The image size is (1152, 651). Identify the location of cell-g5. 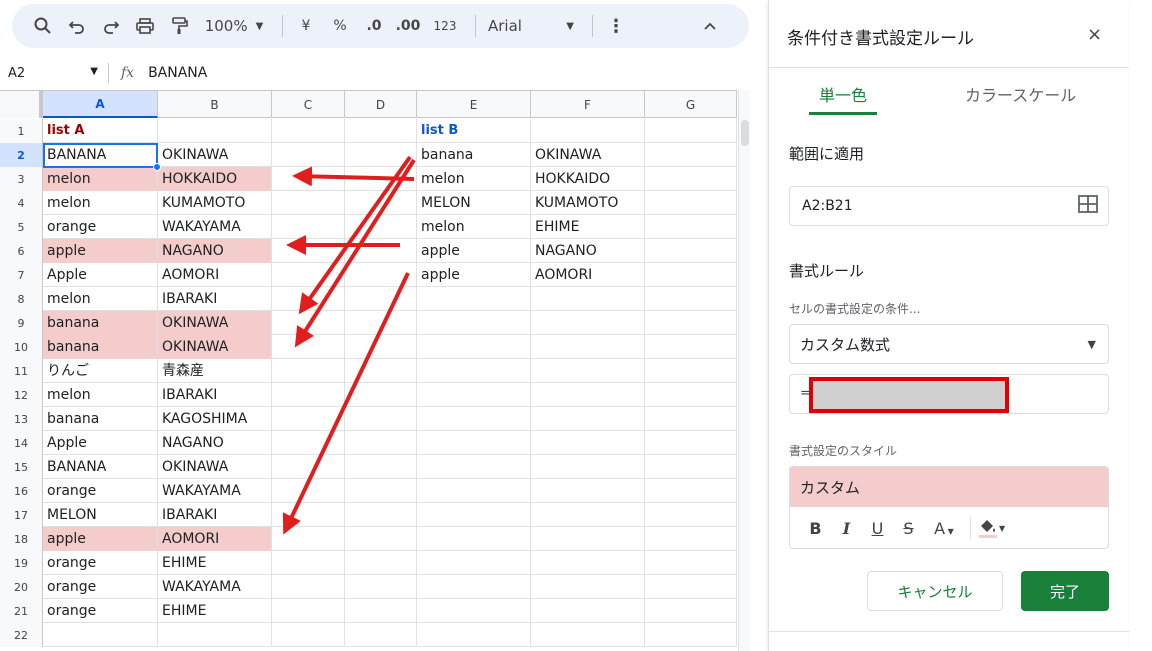
(691, 227).